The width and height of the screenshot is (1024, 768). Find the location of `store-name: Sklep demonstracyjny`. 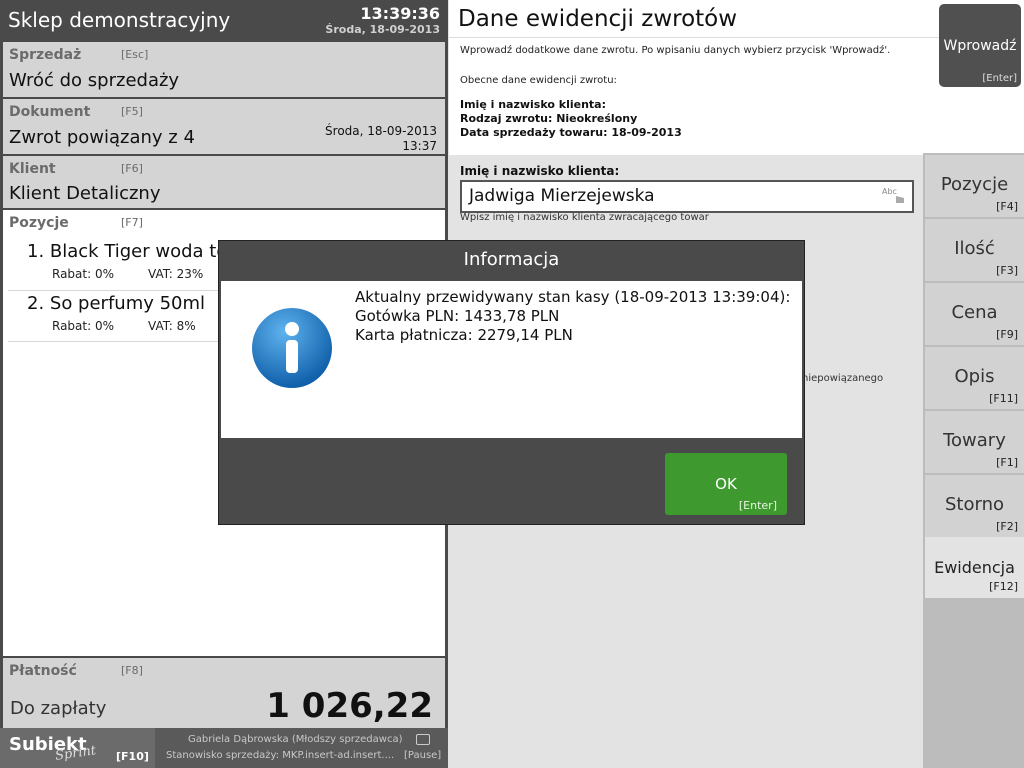

store-name: Sklep demonstracyjny is located at coordinates (119, 20).